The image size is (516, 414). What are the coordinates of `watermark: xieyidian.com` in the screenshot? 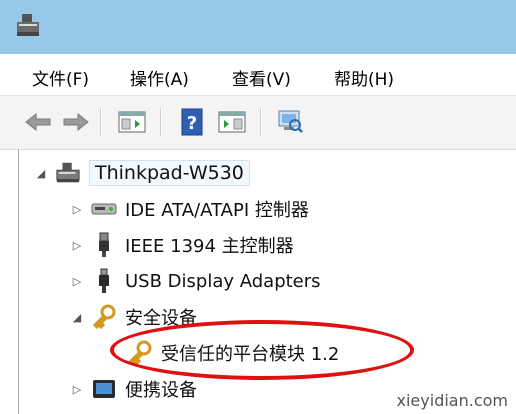 It's located at (452, 400).